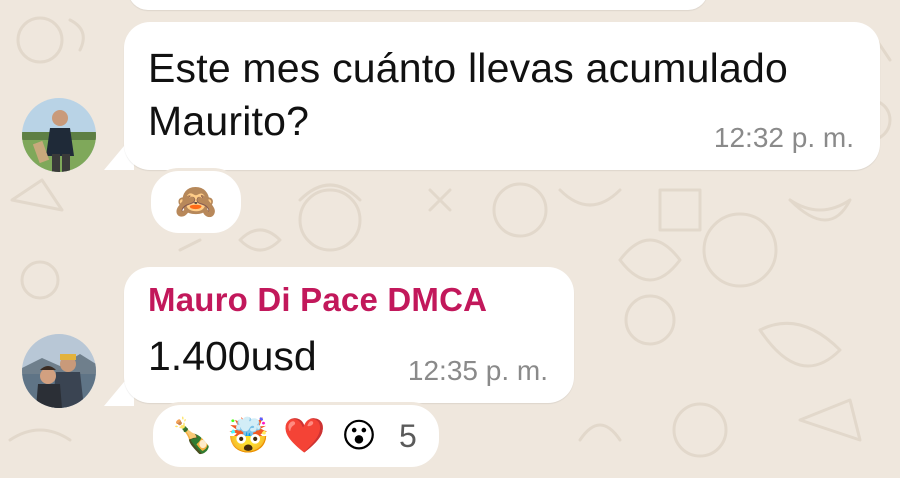 The height and width of the screenshot is (478, 900). I want to click on message-timestamp: 12:35 p. m., so click(477, 370).